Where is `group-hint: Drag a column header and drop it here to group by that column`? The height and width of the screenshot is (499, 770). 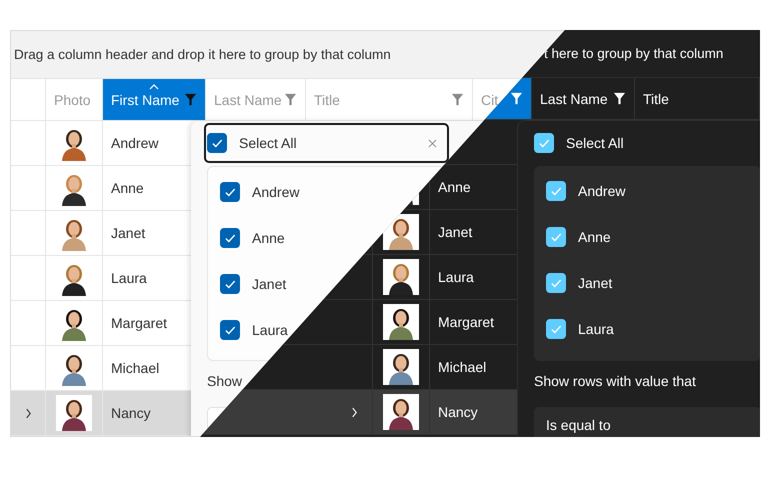 group-hint: Drag a column header and drop it here to group by that column is located at coordinates (202, 54).